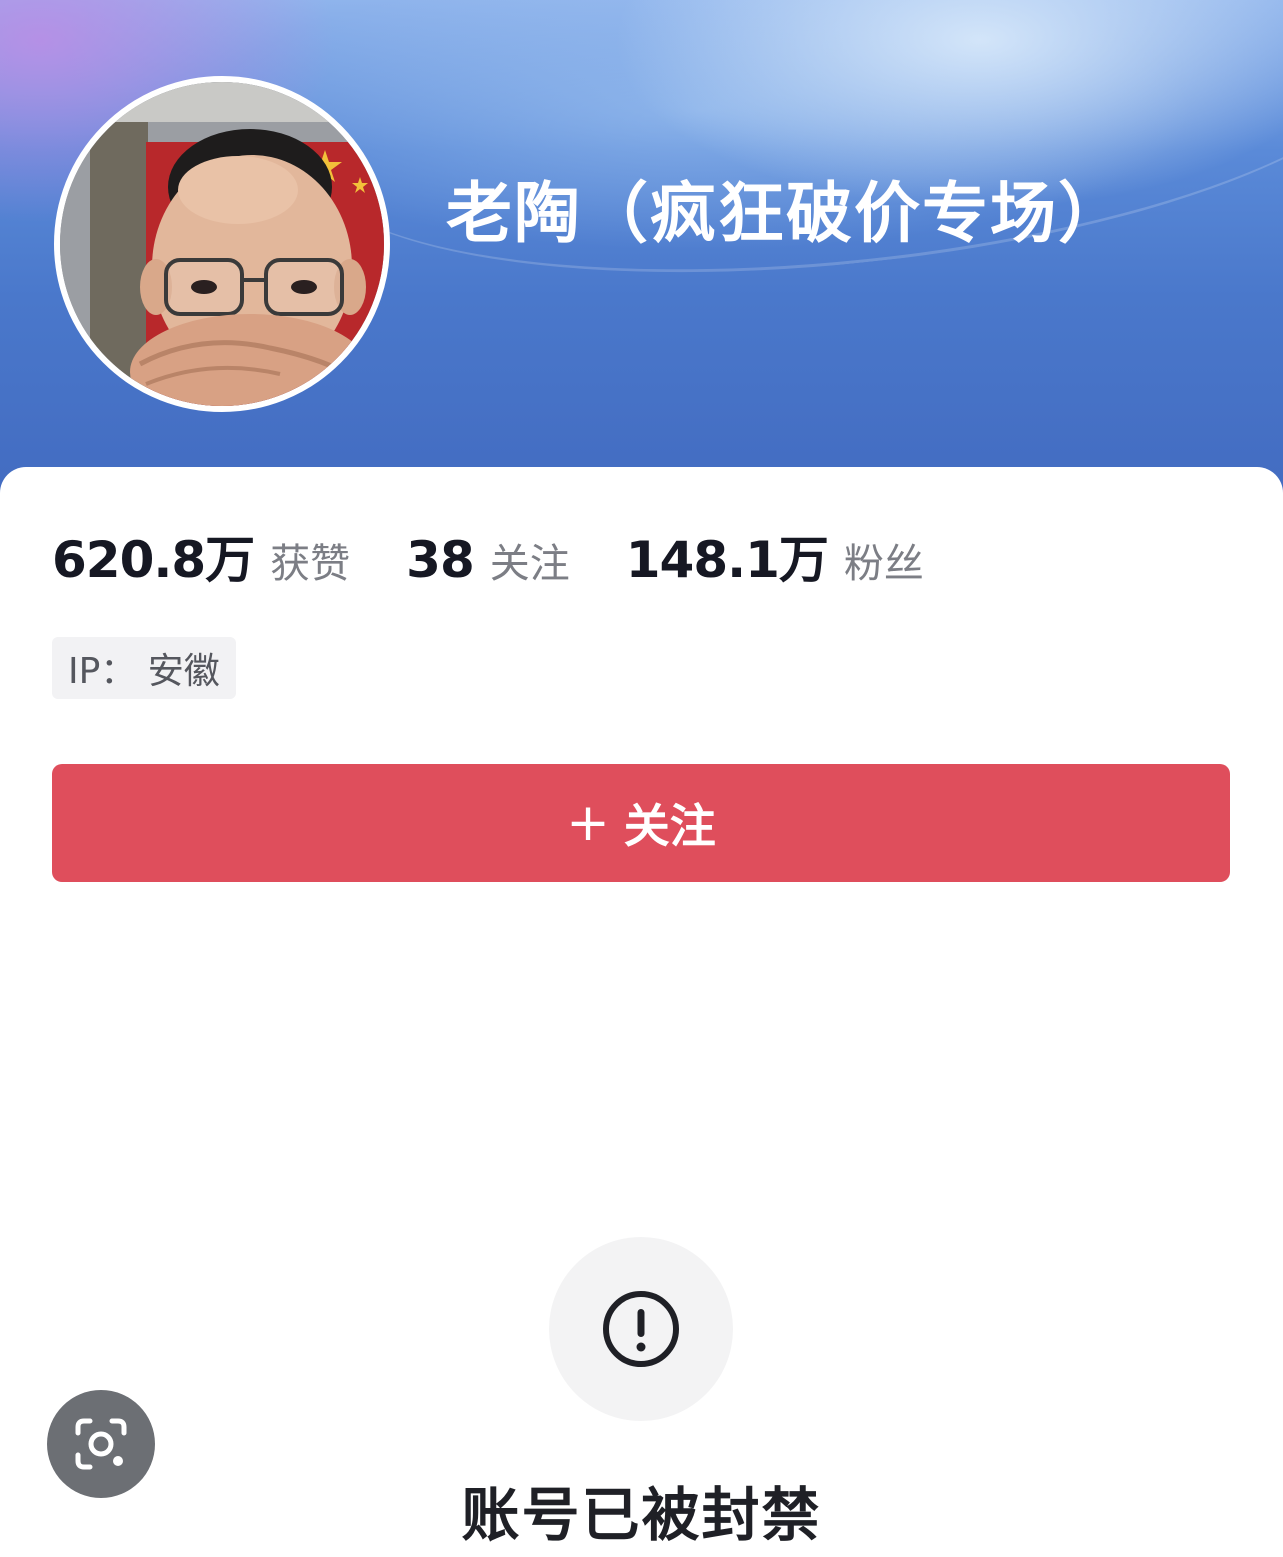  I want to click on lens-search-button, so click(101, 1444).